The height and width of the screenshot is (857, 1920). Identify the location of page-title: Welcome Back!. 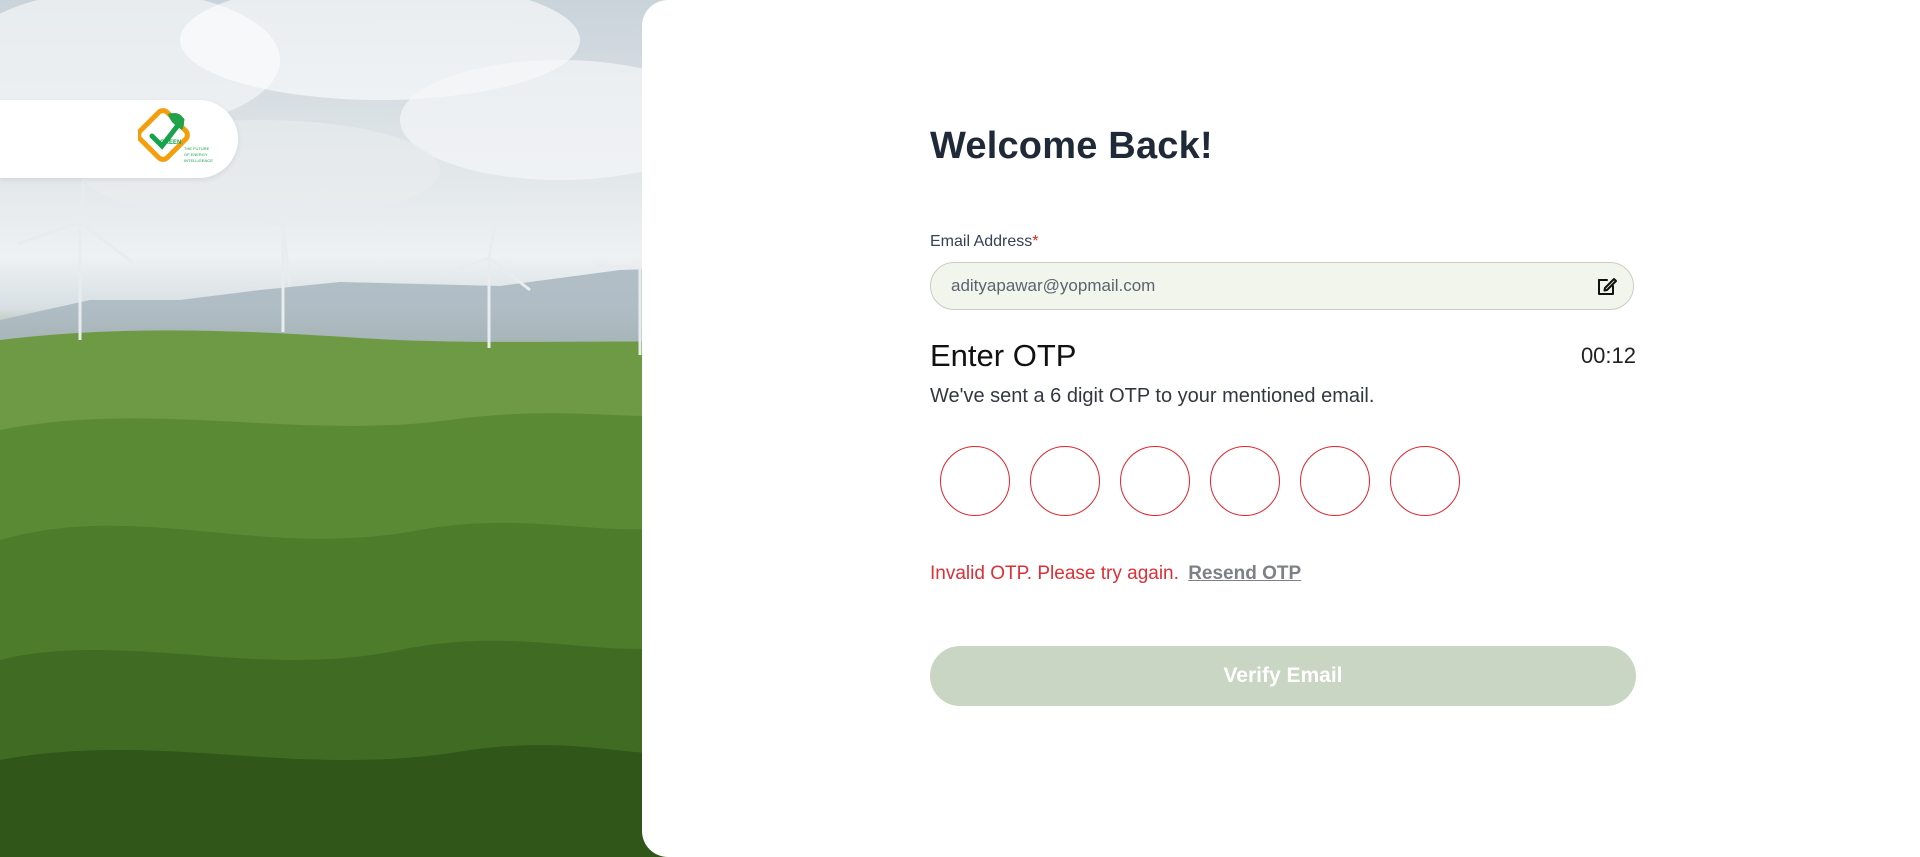
(1071, 146).